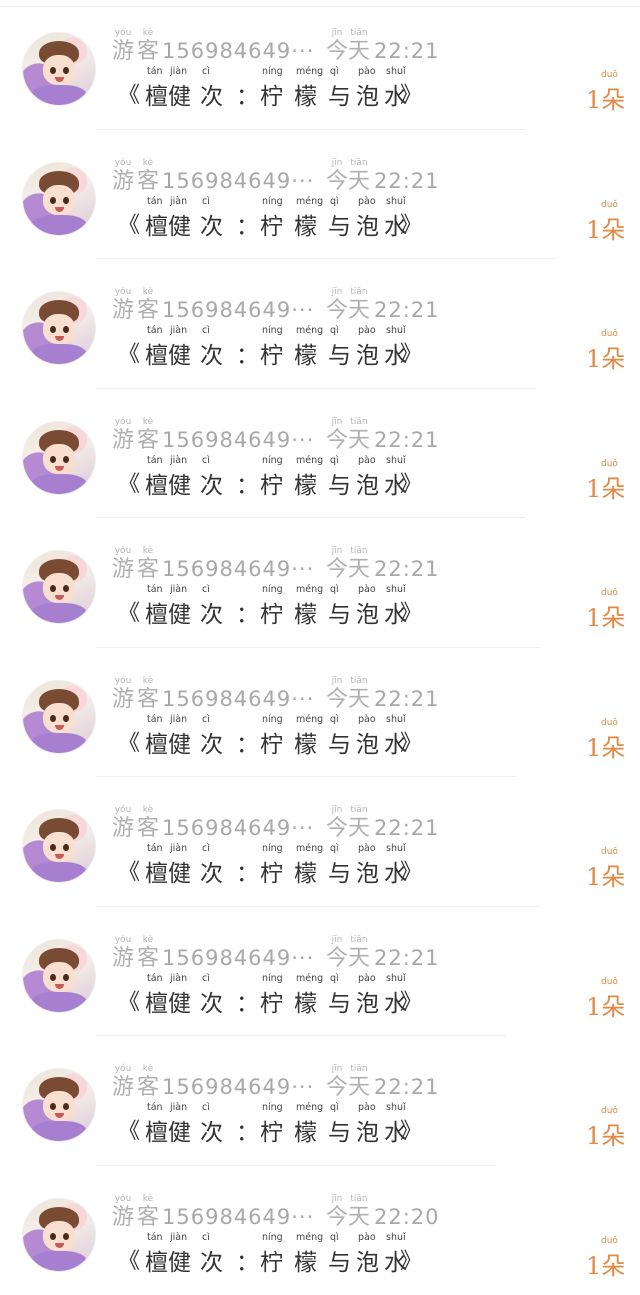 The image size is (640, 1295). What do you see at coordinates (123, 182) in the screenshot?
I see `hanzi: 游` at bounding box center [123, 182].